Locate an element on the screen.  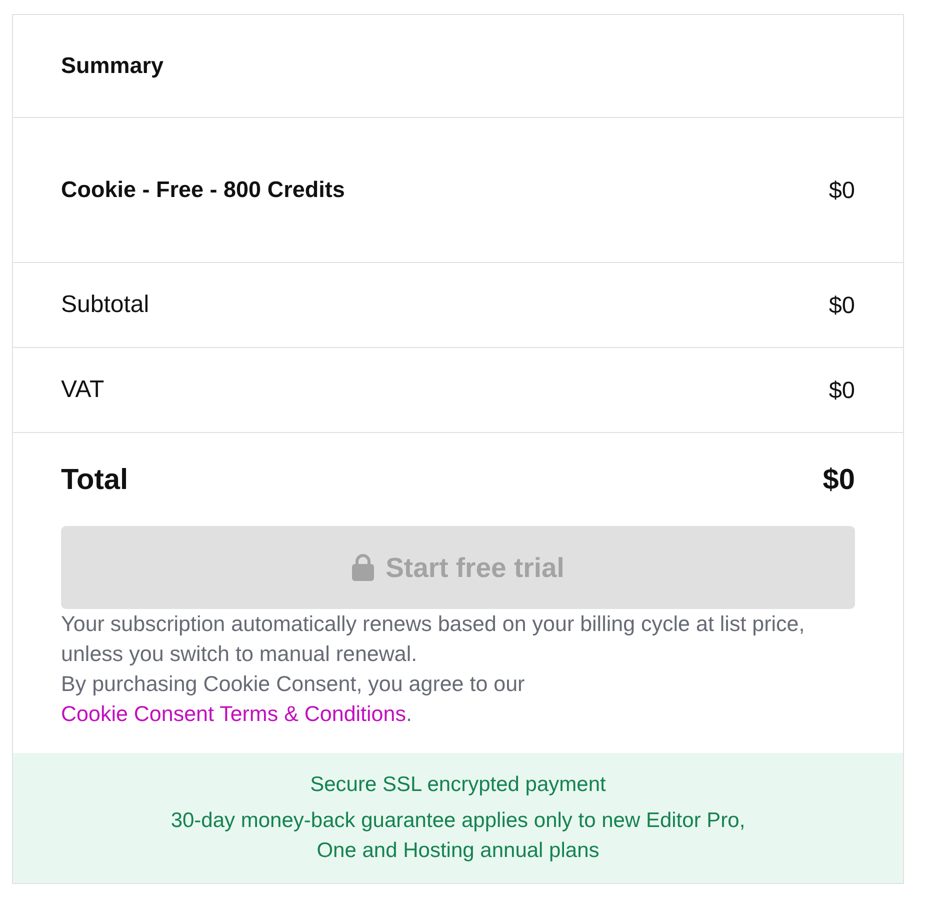
terms-note: By purchasing Cookie Consent, you agree to our Cookie Consent Terms & Conditions. is located at coordinates (293, 699).